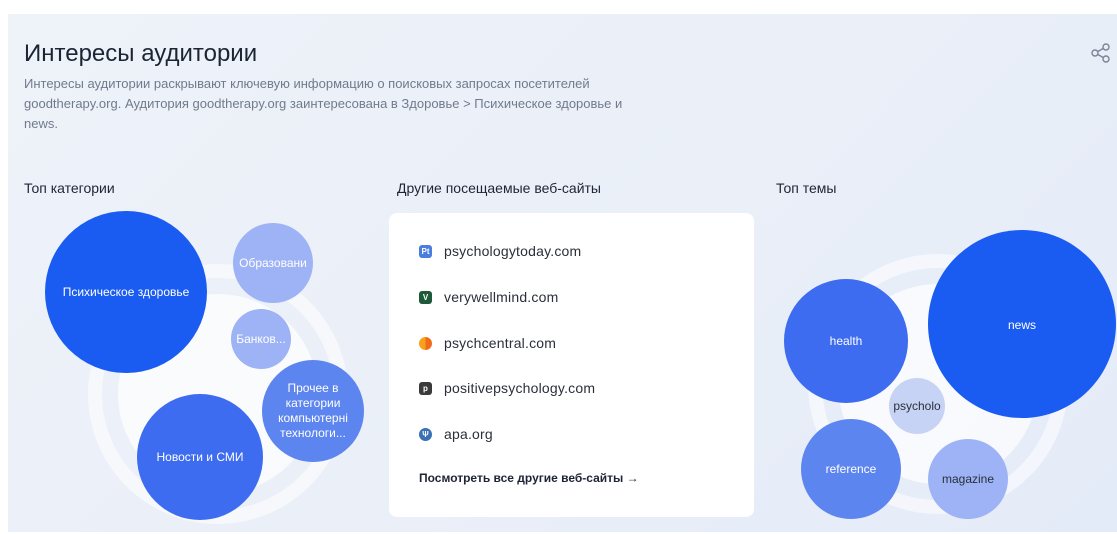 The height and width of the screenshot is (534, 1117). Describe the element at coordinates (806, 188) in the screenshot. I see `top-topics-label: Топ темы` at that location.